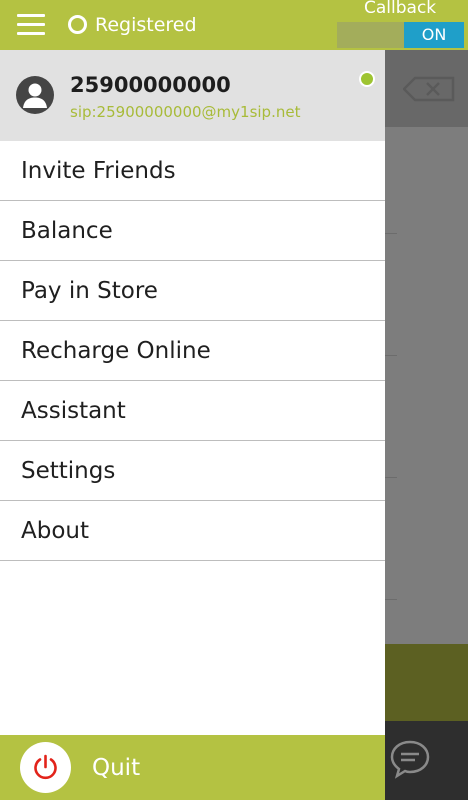 This screenshot has height=800, width=468. What do you see at coordinates (400, 35) in the screenshot?
I see `callback-toggle: ON` at bounding box center [400, 35].